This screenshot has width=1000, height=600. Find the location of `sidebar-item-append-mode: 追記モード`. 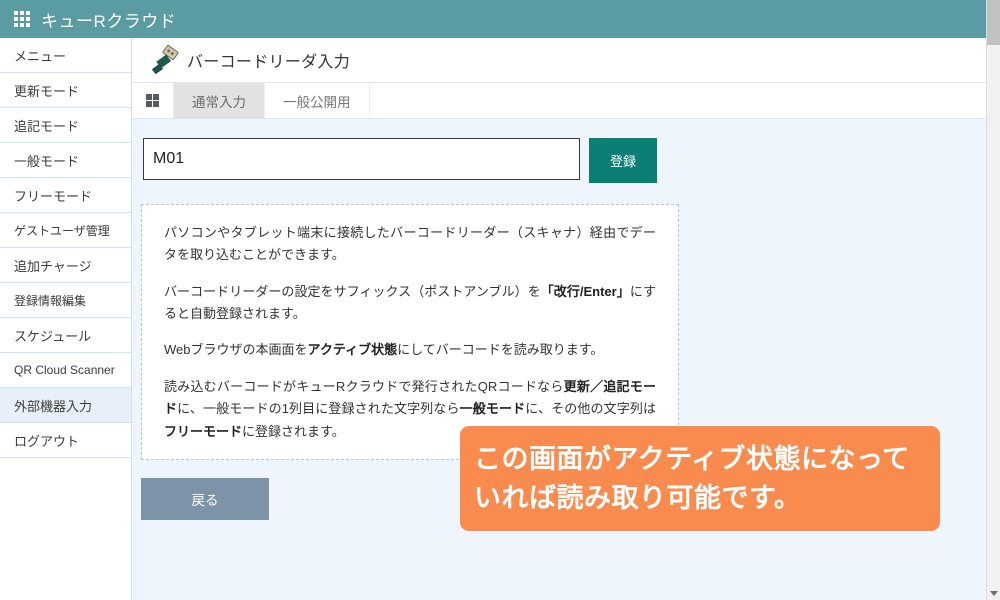

sidebar-item-append-mode: 追記モード is located at coordinates (65, 125).